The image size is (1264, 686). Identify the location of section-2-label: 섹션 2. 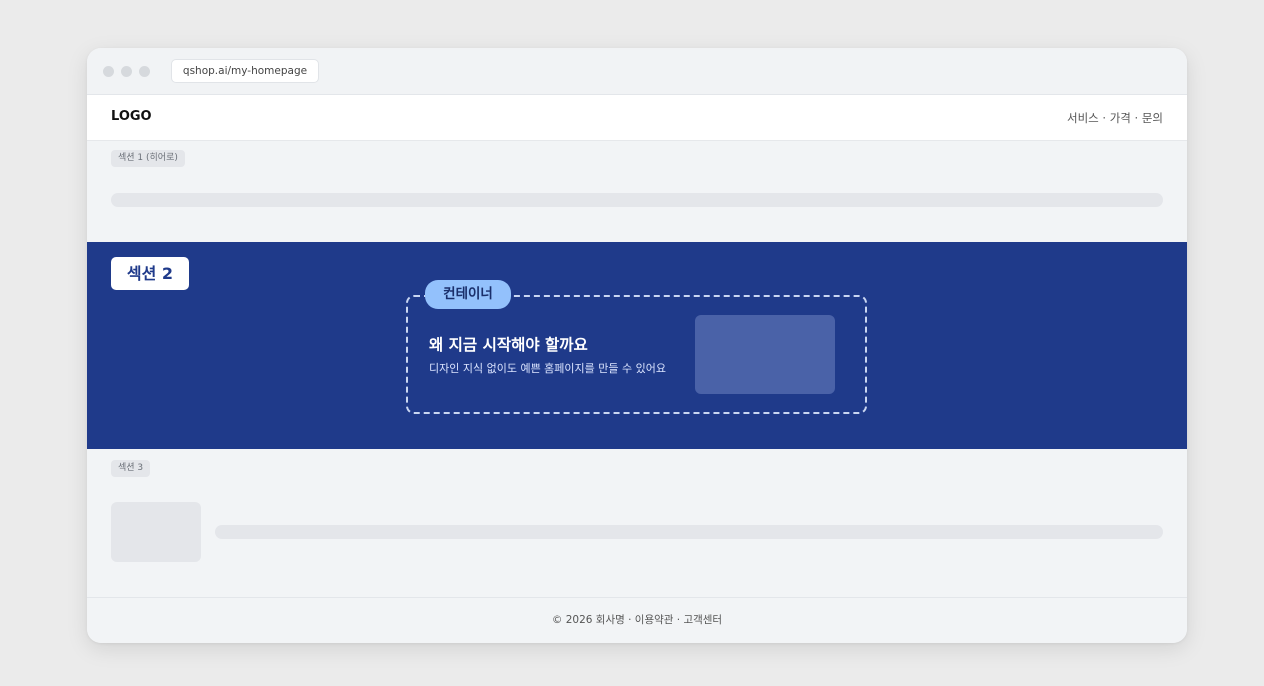
(150, 273).